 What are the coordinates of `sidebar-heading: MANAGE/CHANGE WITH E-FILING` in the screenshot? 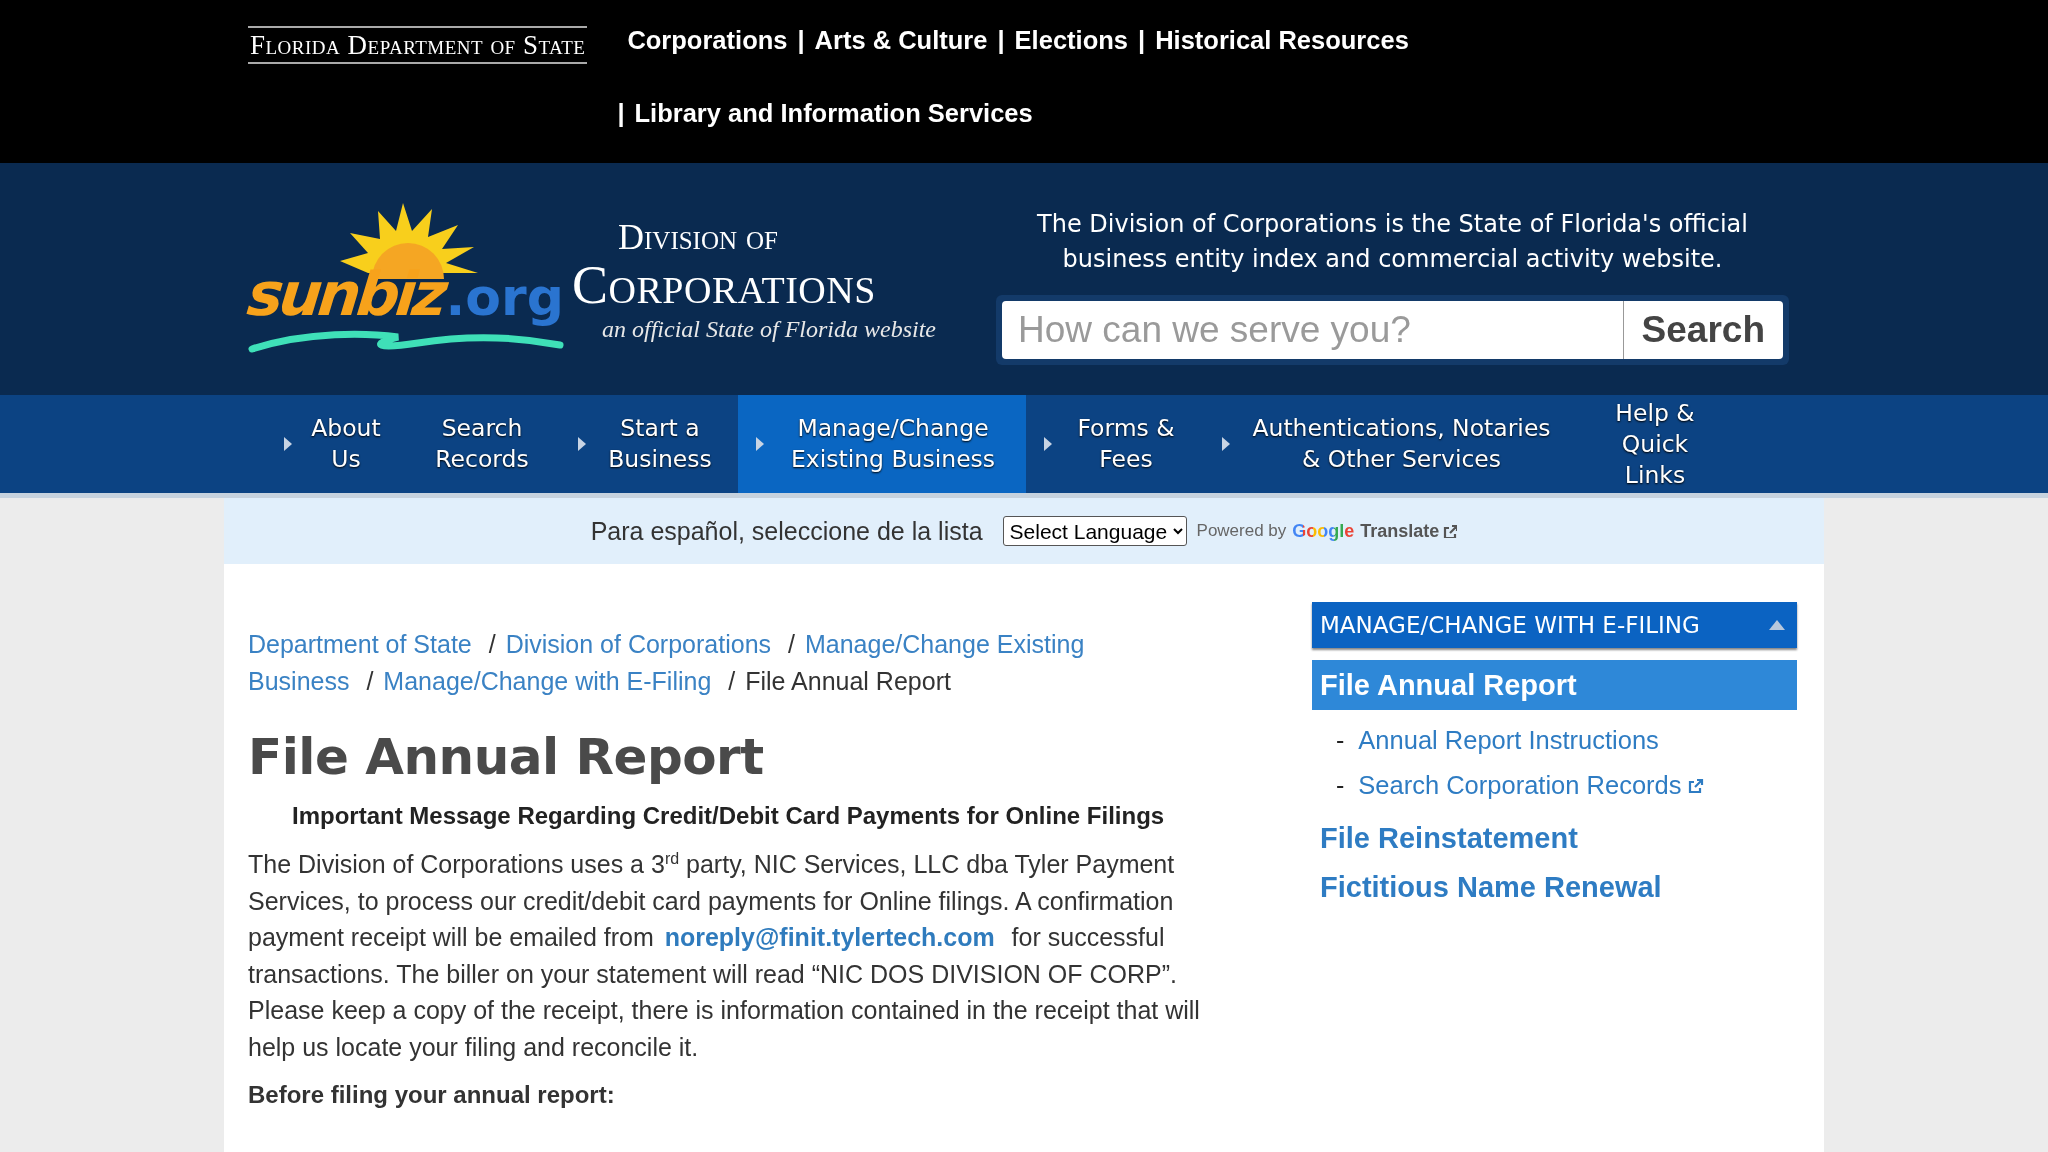 It's located at (1554, 625).